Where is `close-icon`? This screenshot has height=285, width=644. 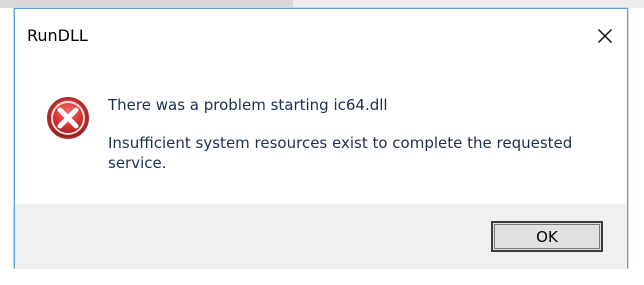 close-icon is located at coordinates (605, 36).